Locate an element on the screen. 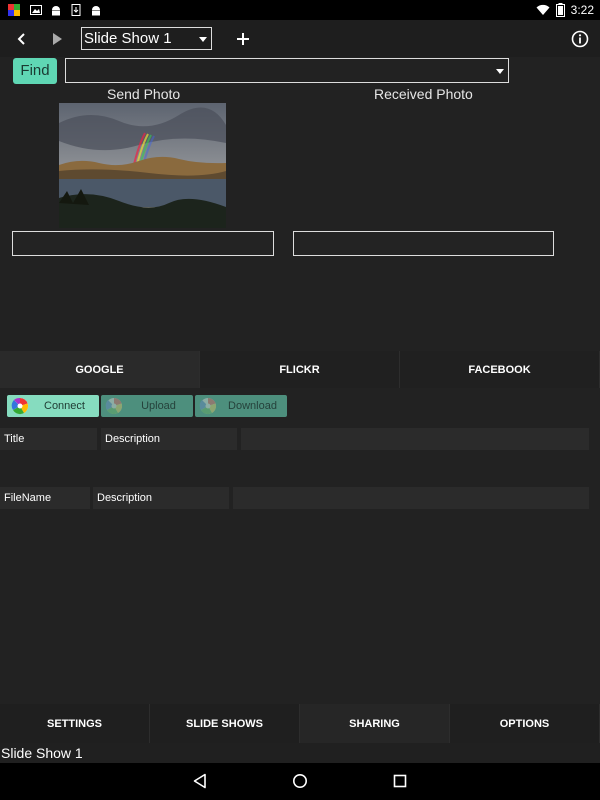 Image resolution: width=600 pixels, height=800 pixels. chevron-left-icon is located at coordinates (21, 39).